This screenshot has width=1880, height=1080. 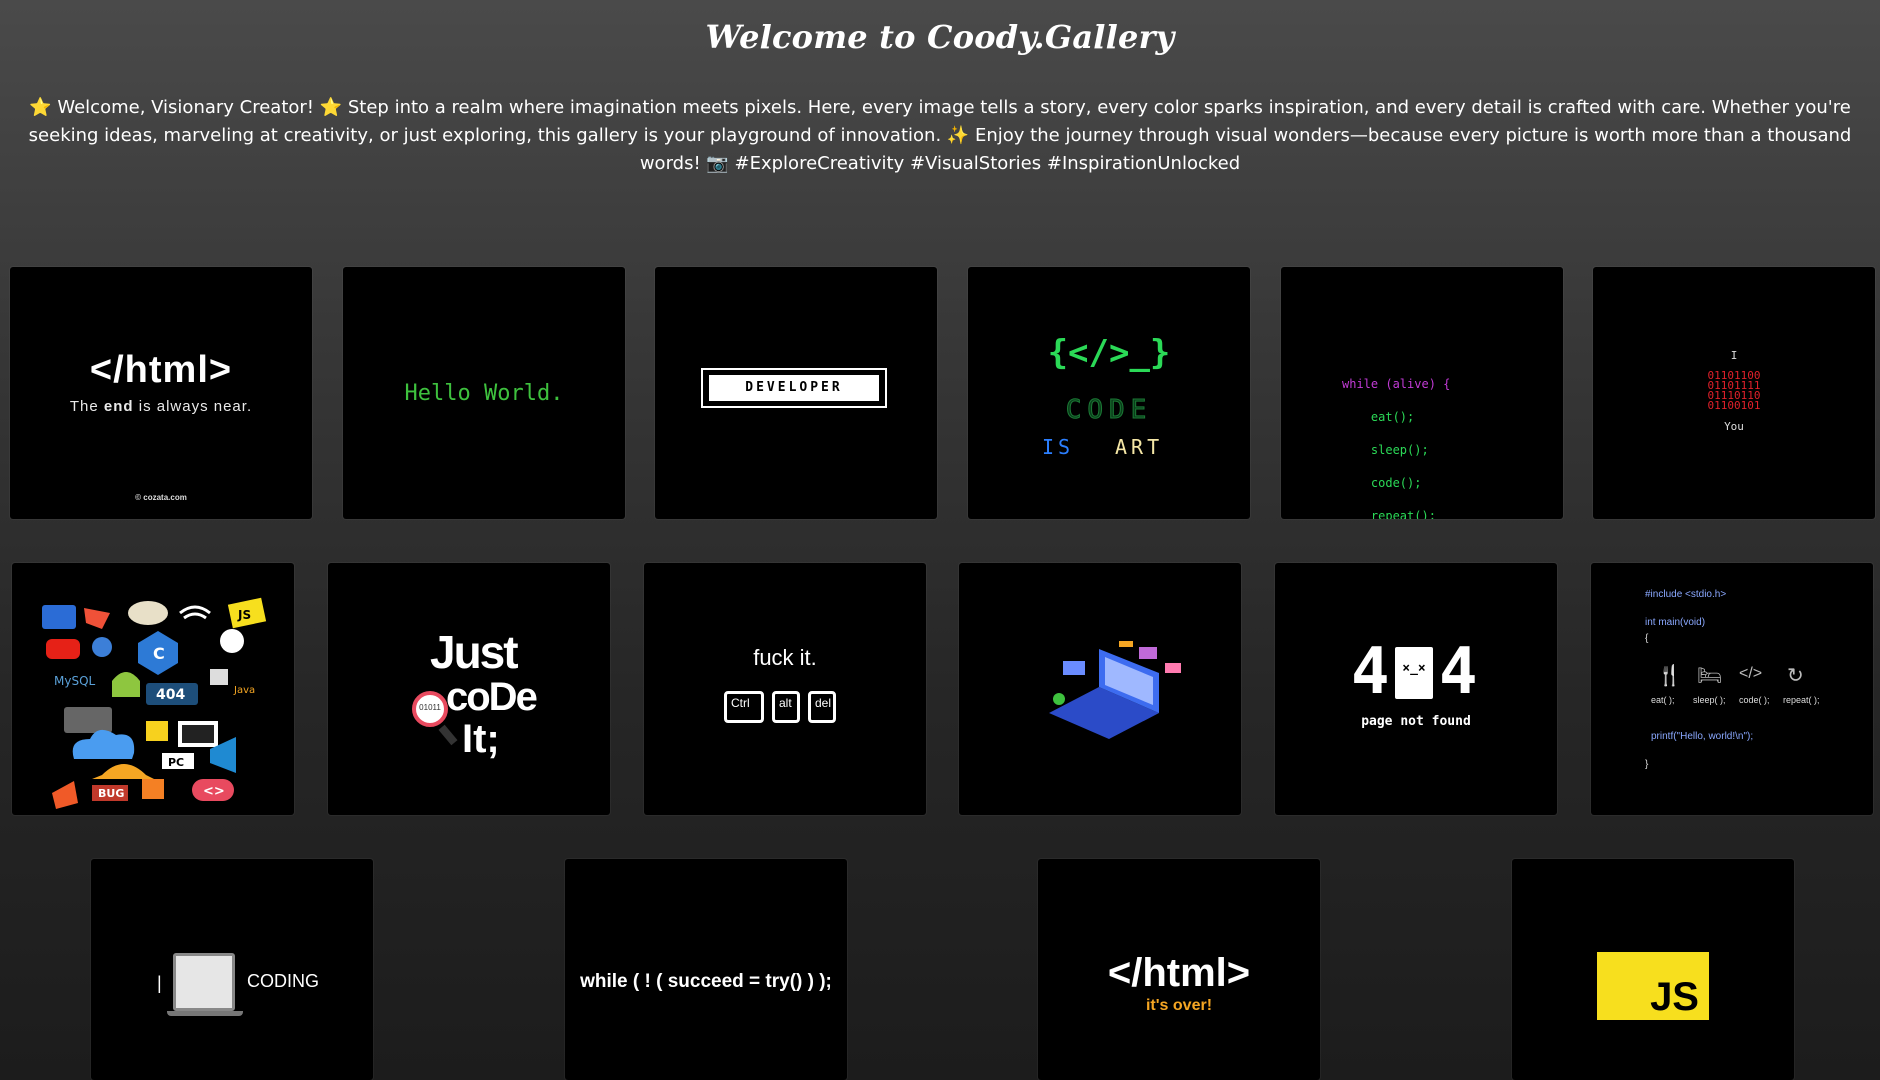 I want to click on isometric-laptop-illustration, so click(x=1115, y=690).